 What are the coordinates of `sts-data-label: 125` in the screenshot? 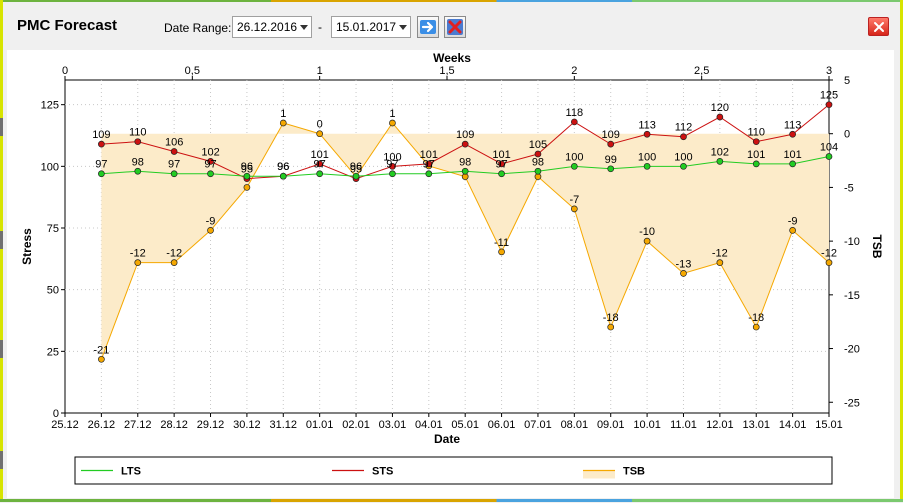 It's located at (829, 96).